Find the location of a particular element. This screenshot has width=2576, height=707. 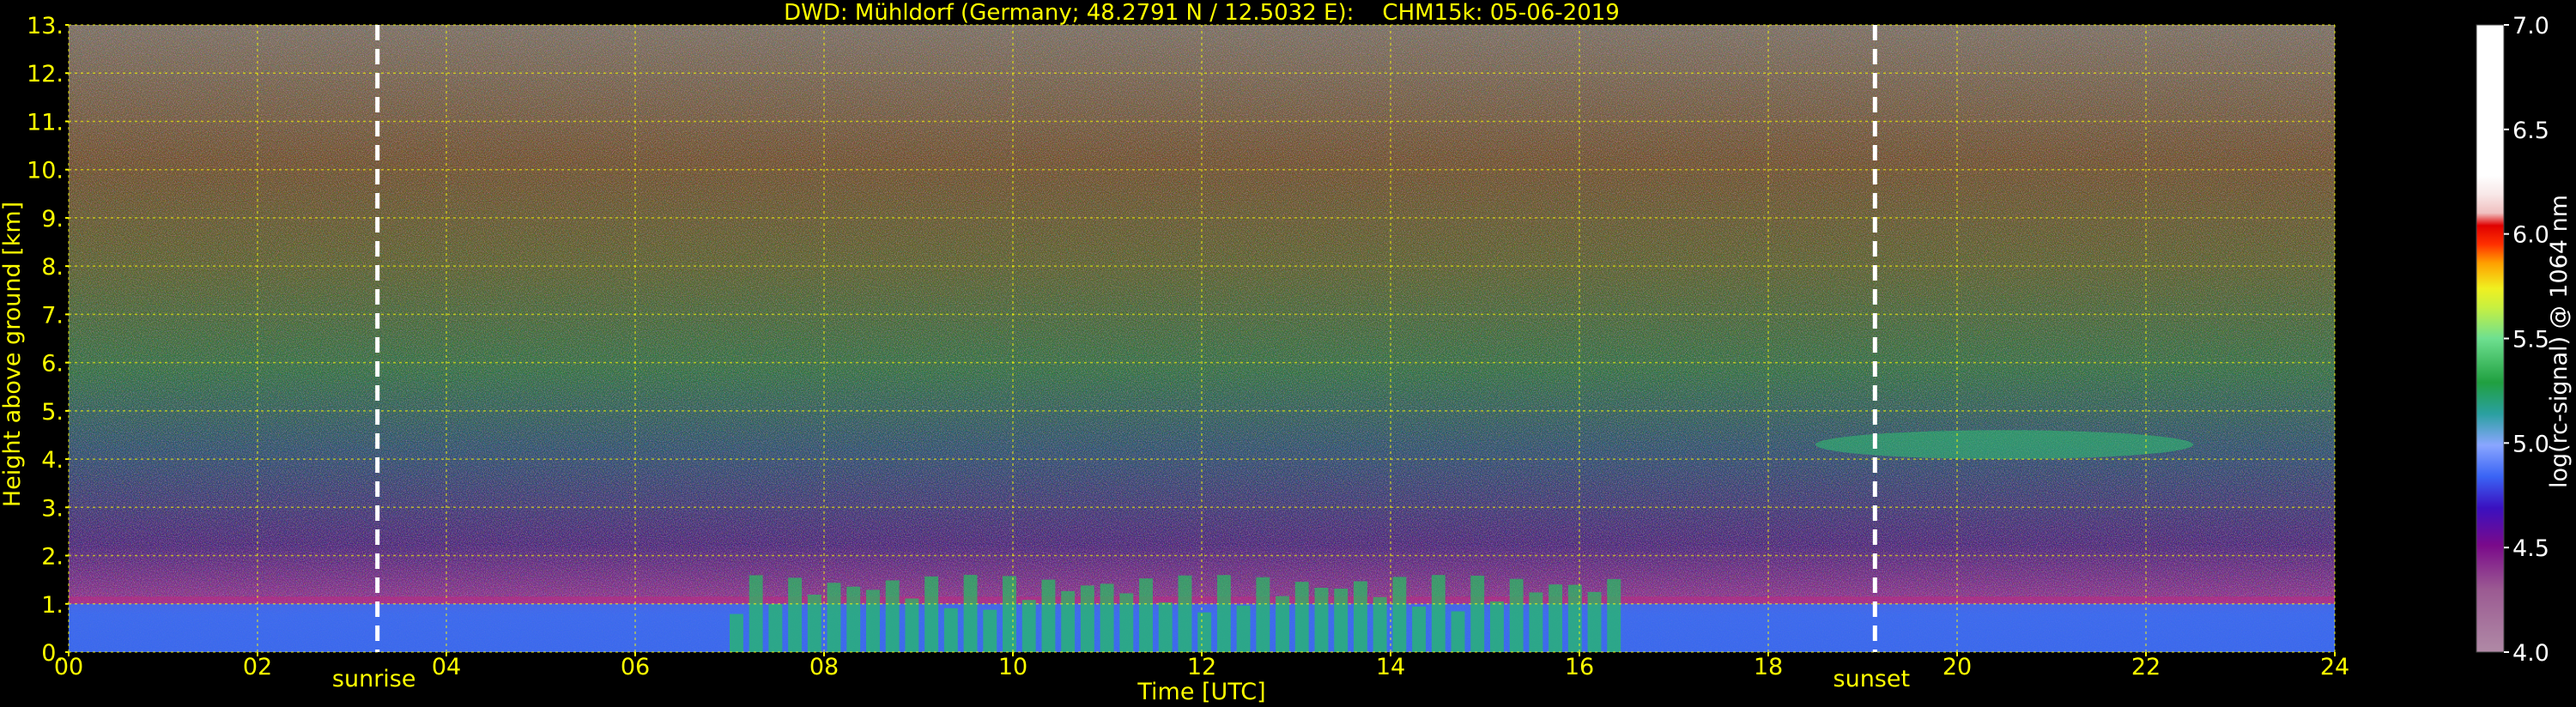

colorbar-tick-label: 5.5 is located at coordinates (2530, 340).